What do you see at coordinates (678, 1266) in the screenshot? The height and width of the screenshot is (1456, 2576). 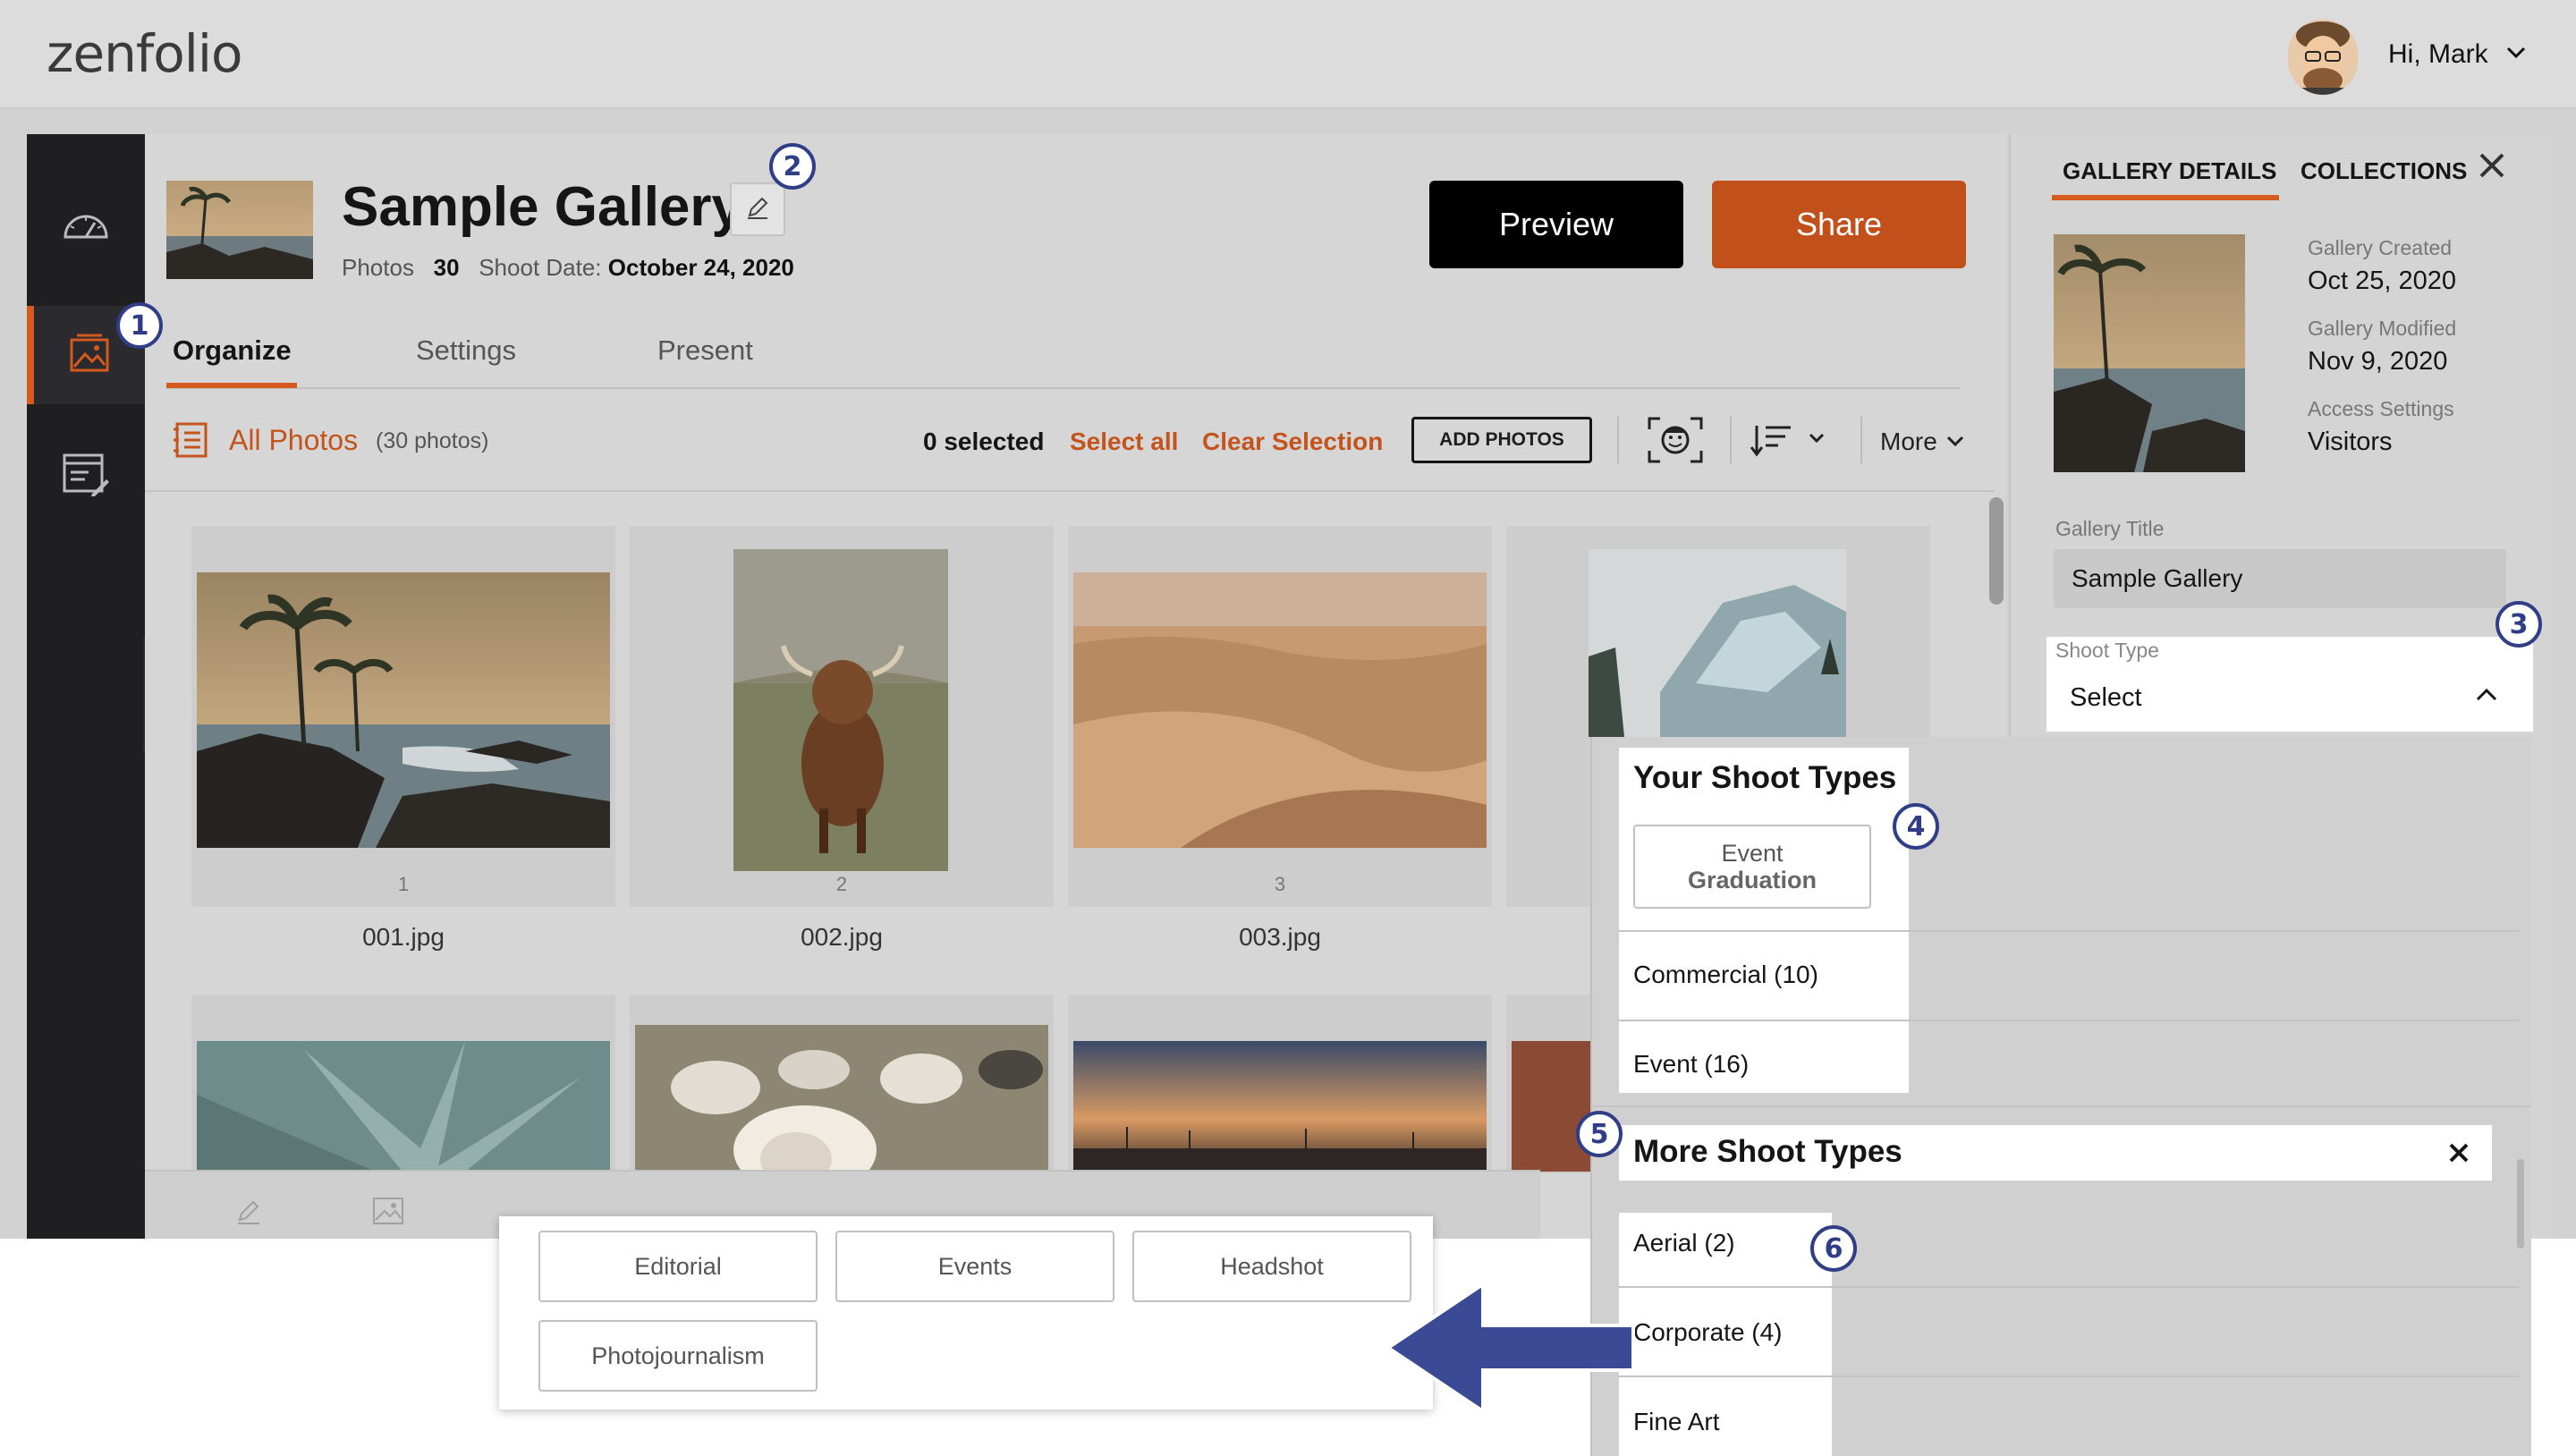 I see `subtype-chip-editorial: Editorial` at bounding box center [678, 1266].